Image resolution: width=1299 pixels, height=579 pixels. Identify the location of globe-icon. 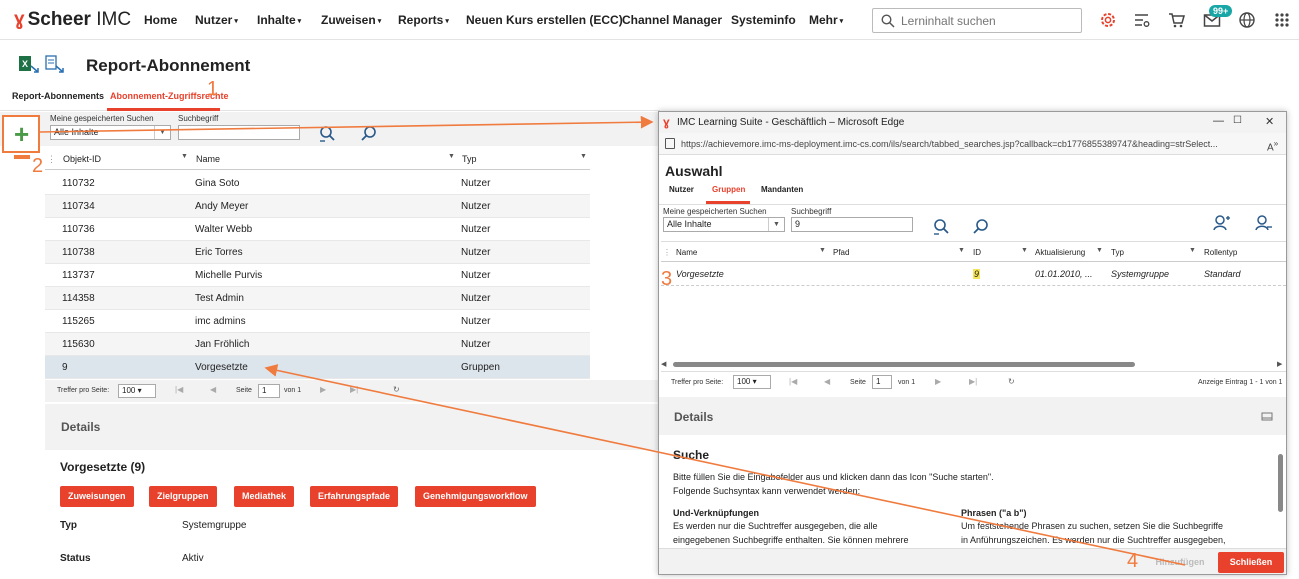
(1247, 20).